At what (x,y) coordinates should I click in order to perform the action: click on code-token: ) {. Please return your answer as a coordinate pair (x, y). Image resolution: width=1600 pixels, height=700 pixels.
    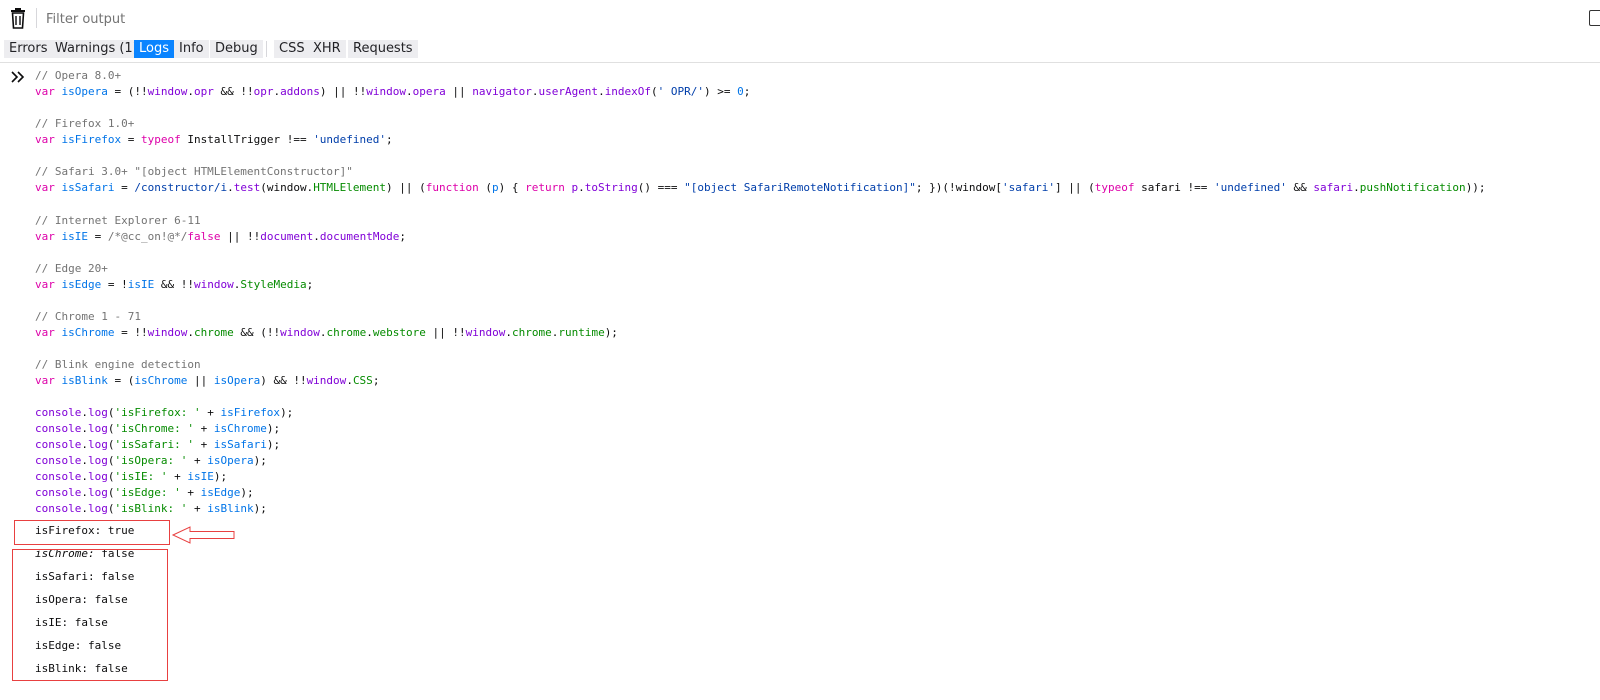
    Looking at the image, I should click on (512, 188).